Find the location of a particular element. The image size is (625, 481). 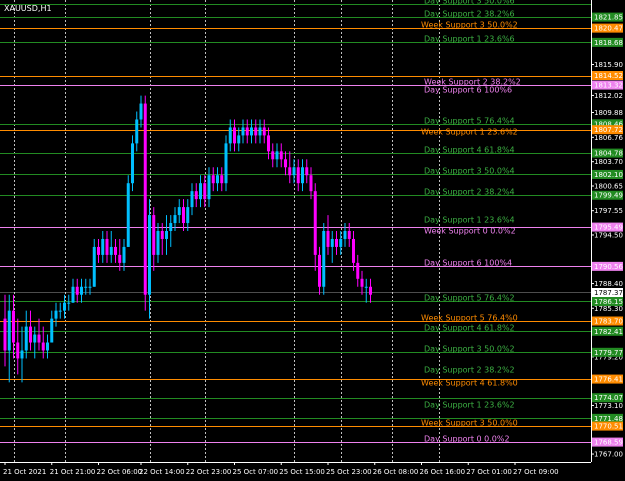

time-tick-label: 22 Oct 06:00 is located at coordinates (120, 472).